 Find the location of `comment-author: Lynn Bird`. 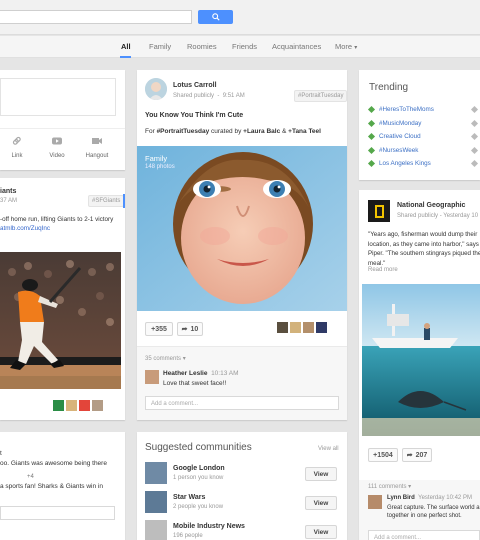

comment-author: Lynn Bird is located at coordinates (401, 498).